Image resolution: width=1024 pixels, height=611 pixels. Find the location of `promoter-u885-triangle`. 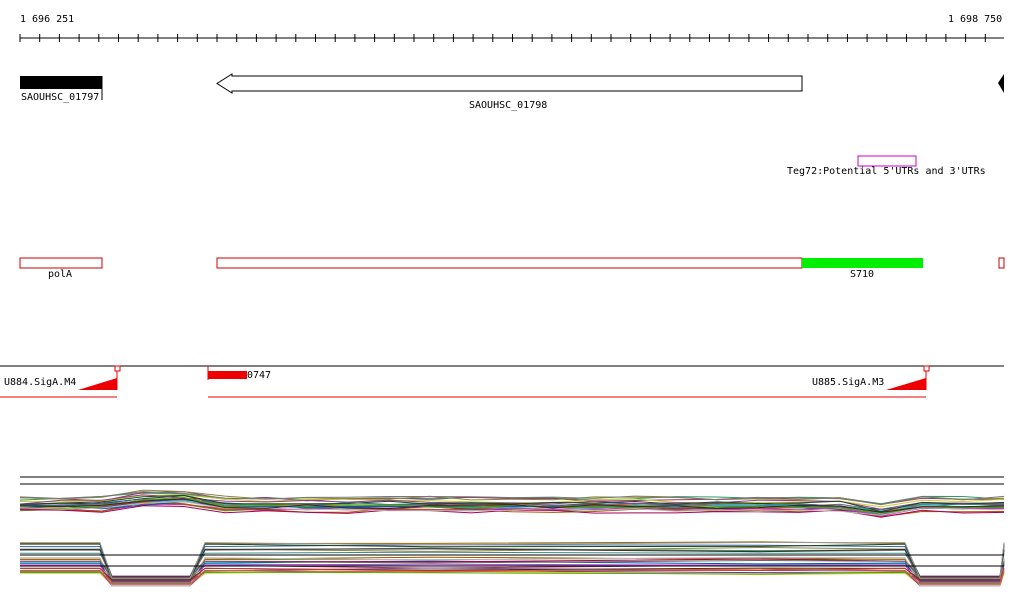

promoter-u885-triangle is located at coordinates (906, 384).